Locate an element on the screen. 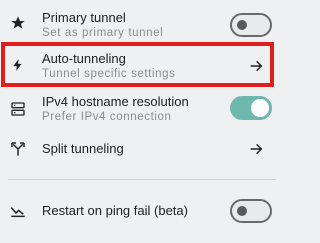 The image size is (320, 243). setting-row-split-tunneling: Split tunneling is located at coordinates (138, 149).